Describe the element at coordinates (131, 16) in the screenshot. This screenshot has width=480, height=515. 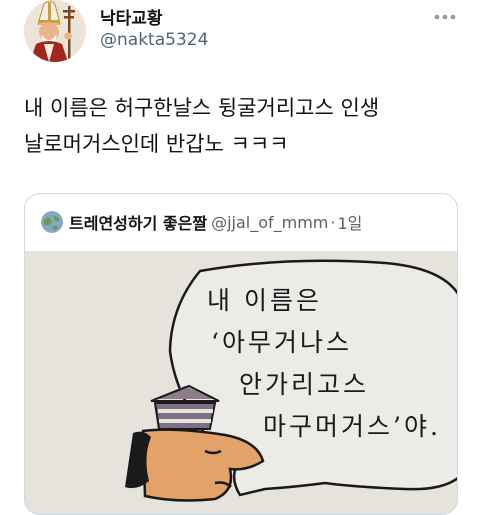
I see `author-name: 낙타교황` at that location.